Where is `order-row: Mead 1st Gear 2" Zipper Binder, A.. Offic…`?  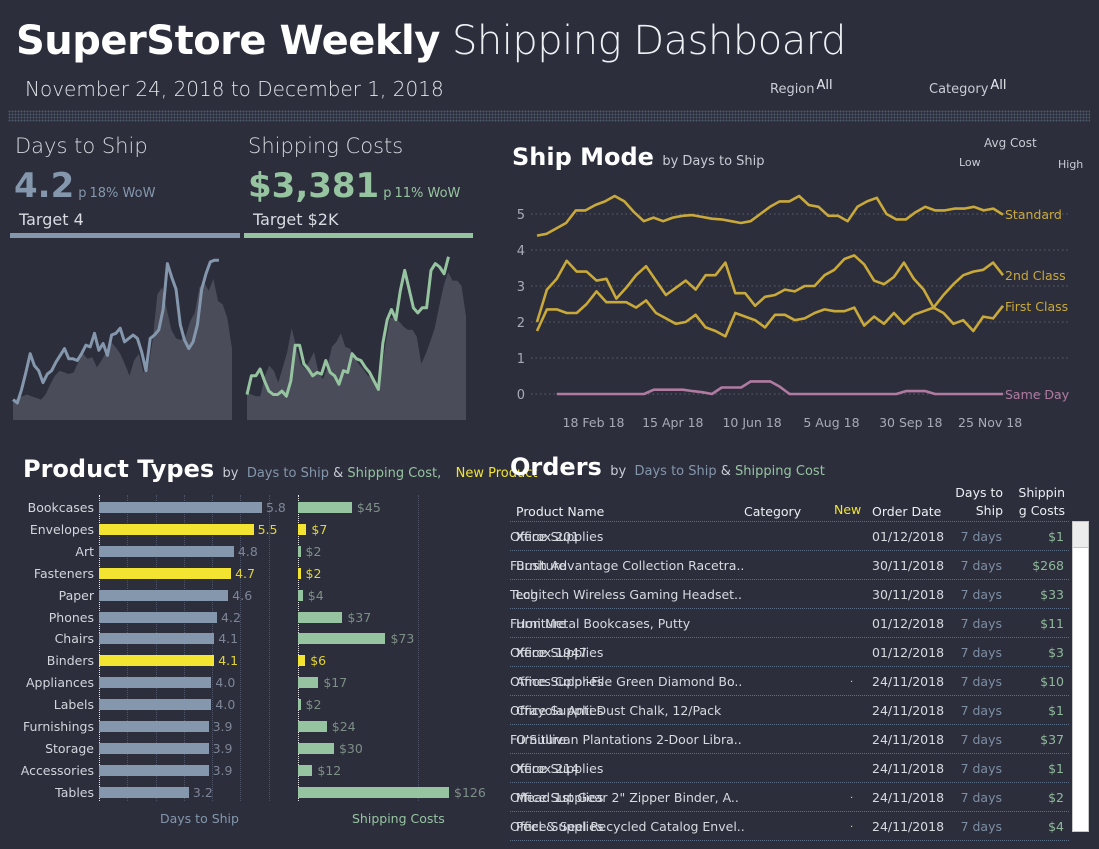 order-row: Mead 1st Gear 2" Zipper Binder, A.. Offic… is located at coordinates (789, 797).